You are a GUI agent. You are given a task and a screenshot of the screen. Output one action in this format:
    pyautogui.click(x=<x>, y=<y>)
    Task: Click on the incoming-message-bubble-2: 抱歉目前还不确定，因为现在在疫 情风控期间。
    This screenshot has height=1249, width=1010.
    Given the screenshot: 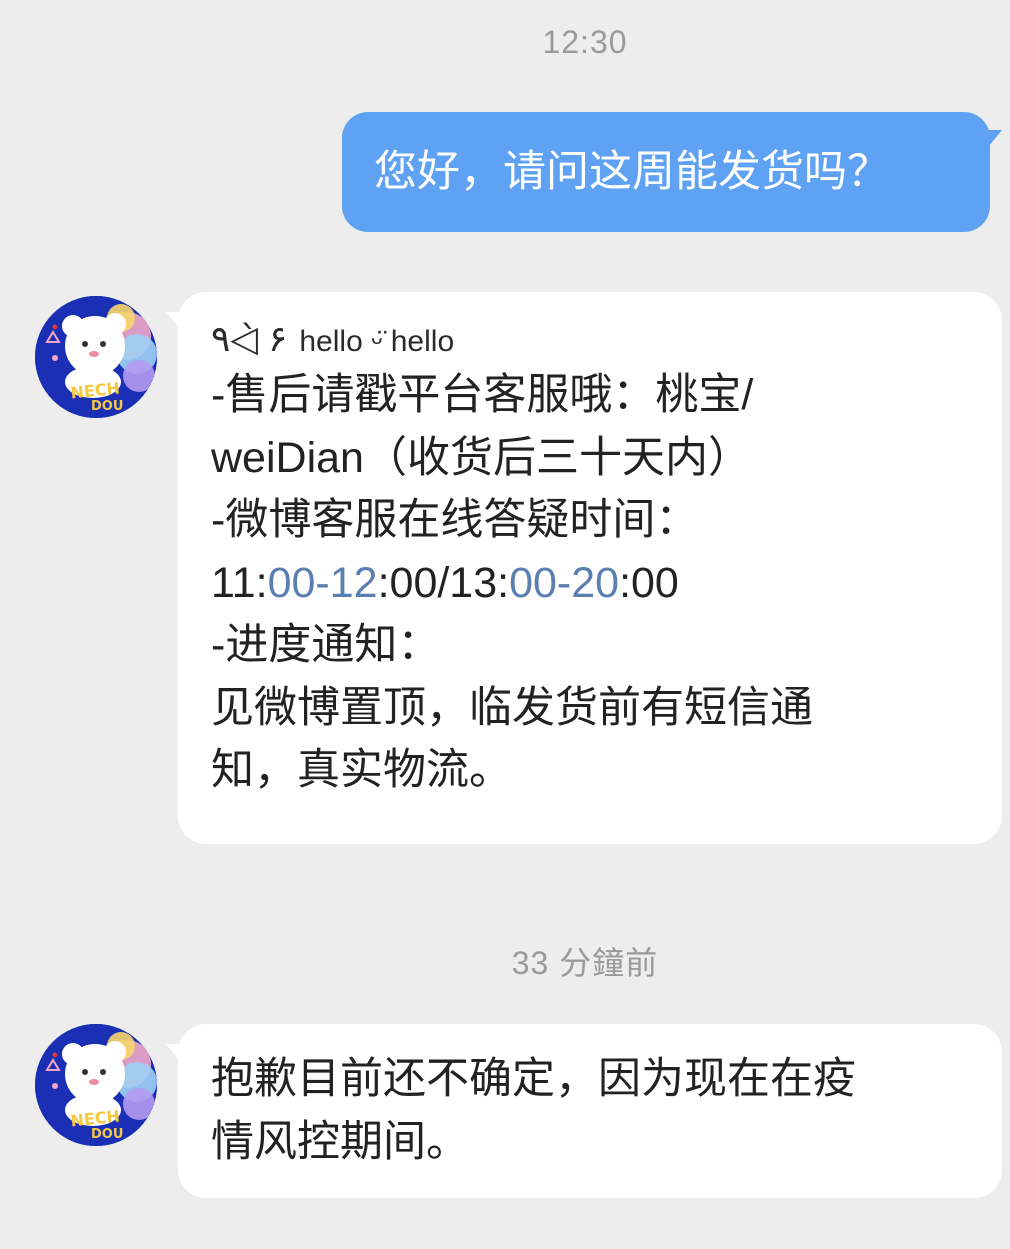 What is the action you would take?
    pyautogui.click(x=584, y=1111)
    